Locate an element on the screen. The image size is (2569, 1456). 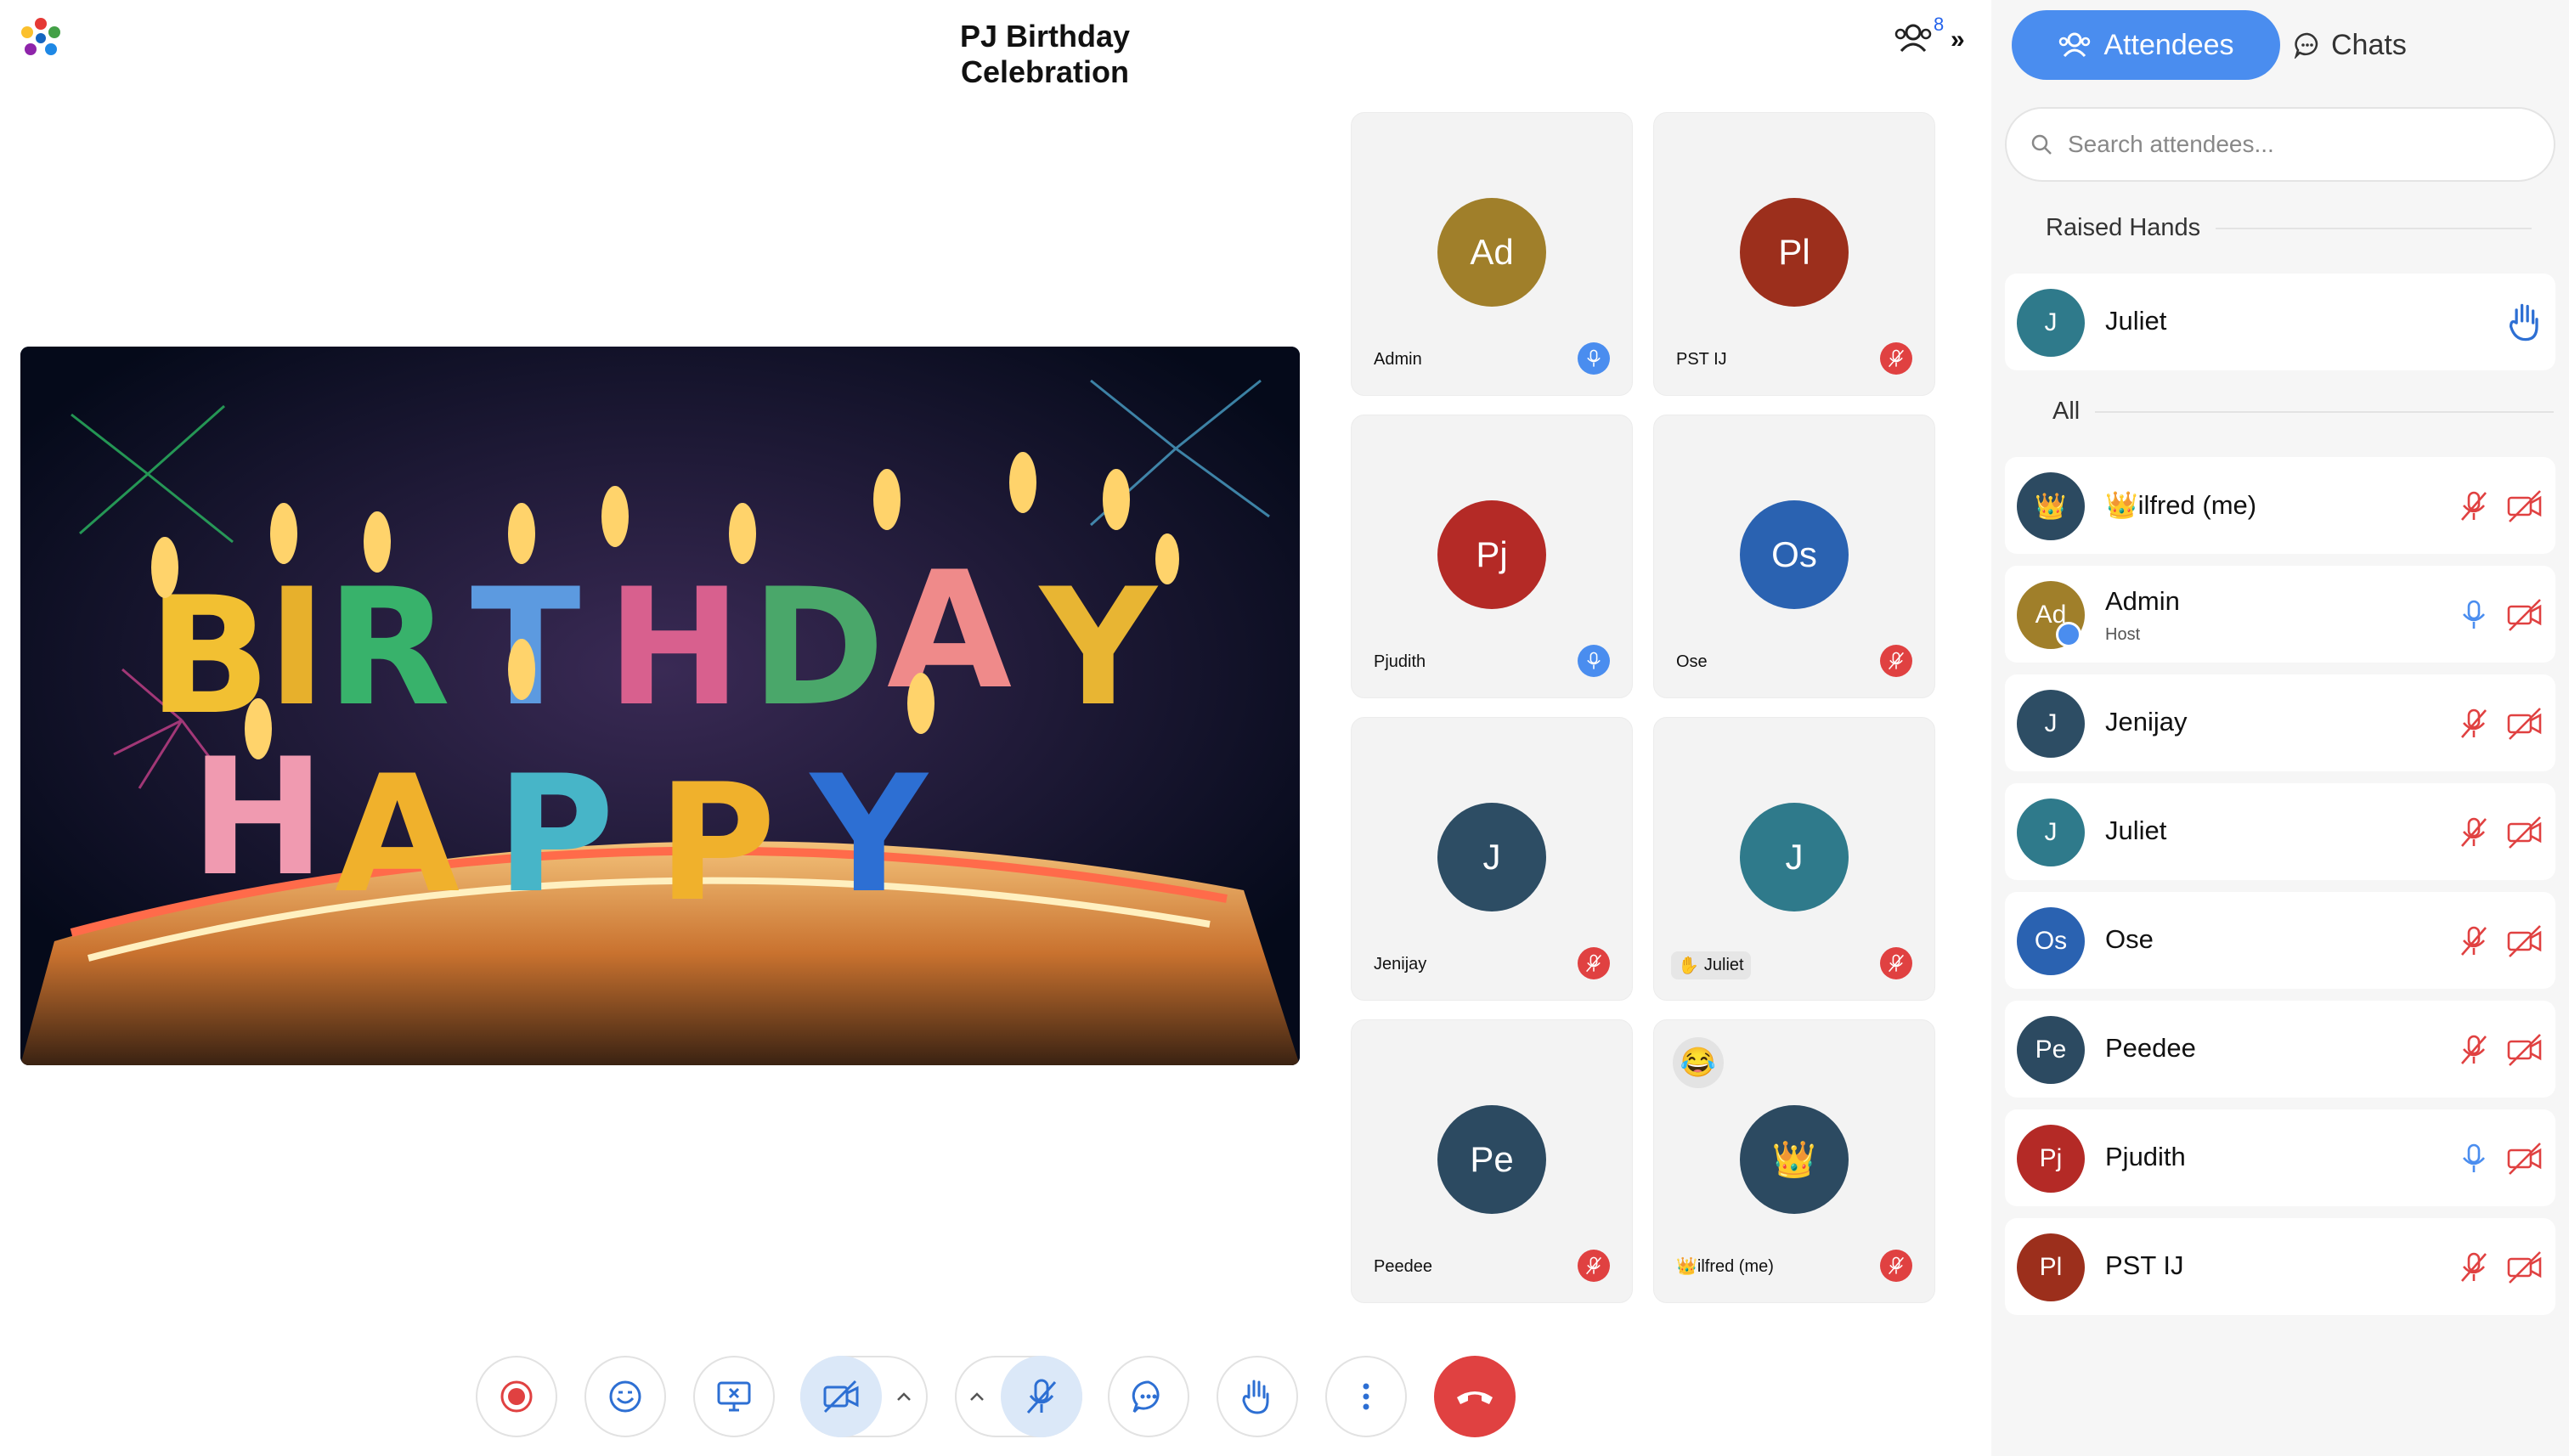
svg-text: R is located at coordinates (388, 648).